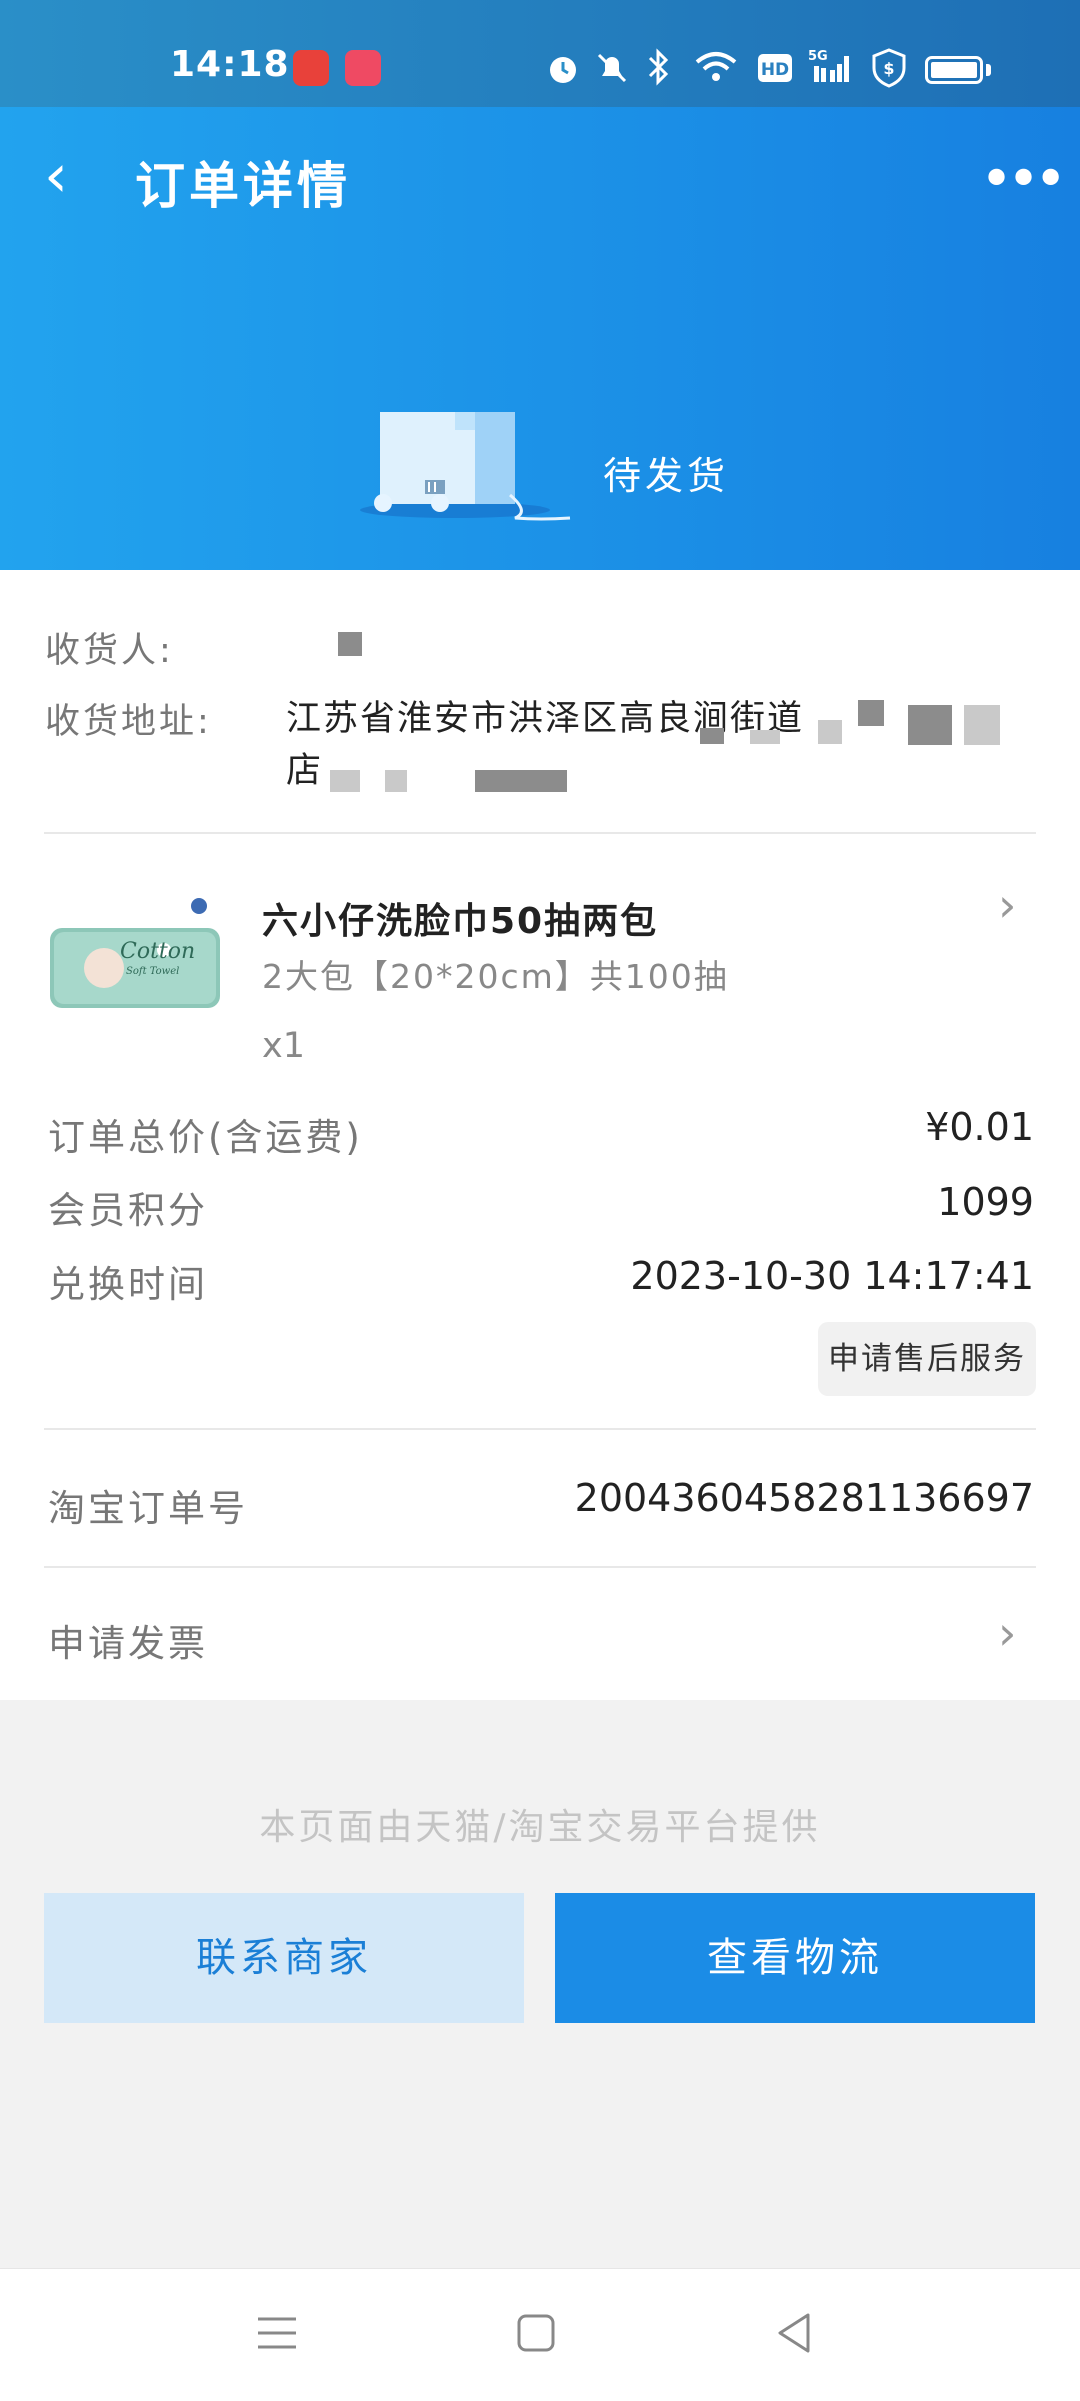  Describe the element at coordinates (68, 176) in the screenshot. I see `back-icon: ‹` at that location.